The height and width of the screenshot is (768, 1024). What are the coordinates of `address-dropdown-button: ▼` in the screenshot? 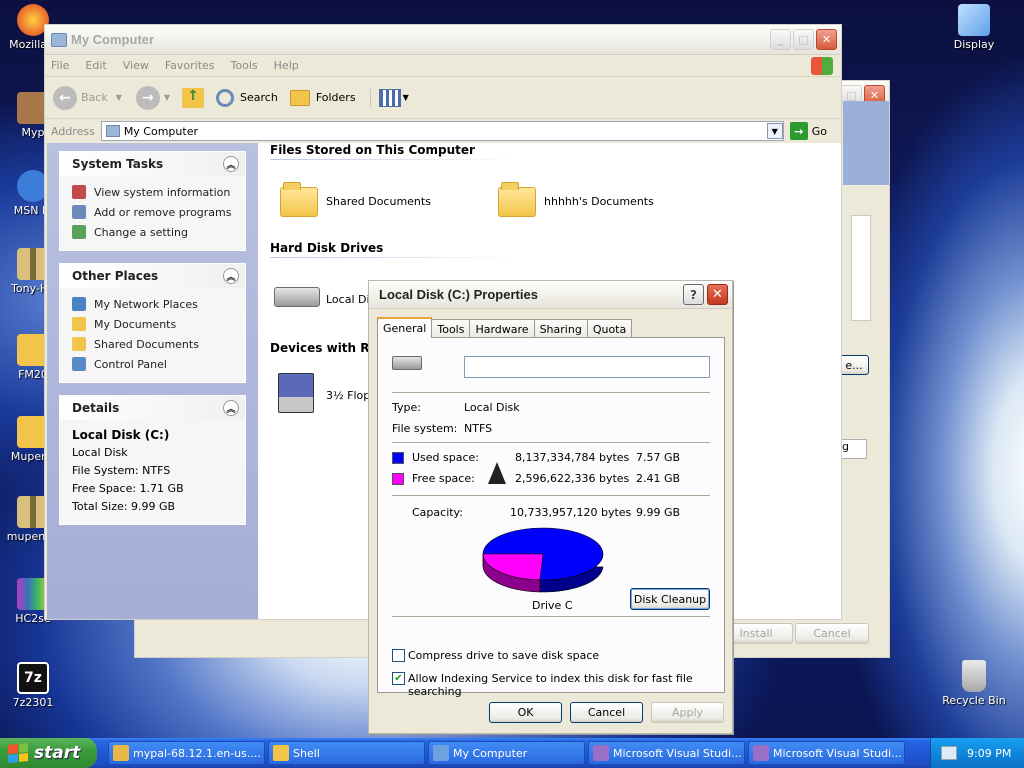 It's located at (774, 131).